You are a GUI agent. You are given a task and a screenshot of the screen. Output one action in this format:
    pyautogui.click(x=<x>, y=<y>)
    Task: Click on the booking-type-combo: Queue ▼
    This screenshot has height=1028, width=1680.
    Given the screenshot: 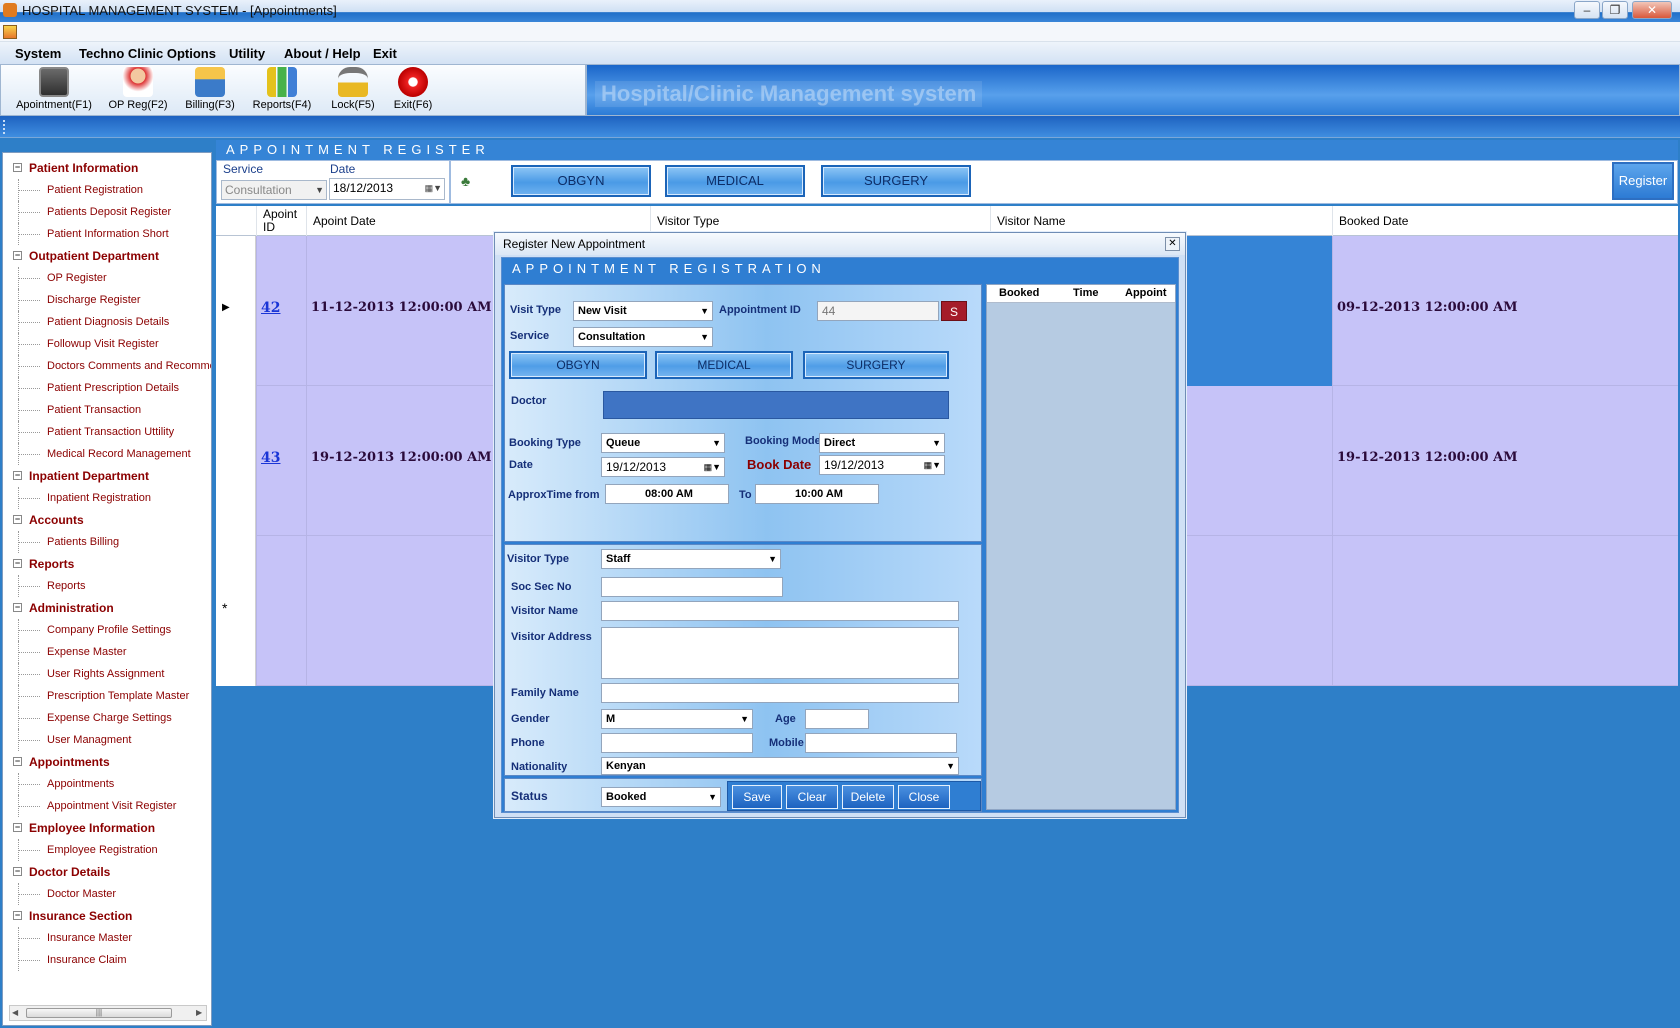 What is the action you would take?
    pyautogui.click(x=663, y=443)
    